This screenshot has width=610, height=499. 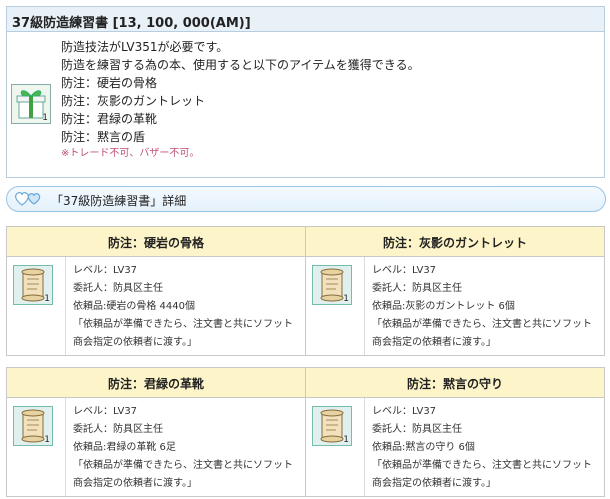 I want to click on item-count: 1, so click(x=45, y=118).